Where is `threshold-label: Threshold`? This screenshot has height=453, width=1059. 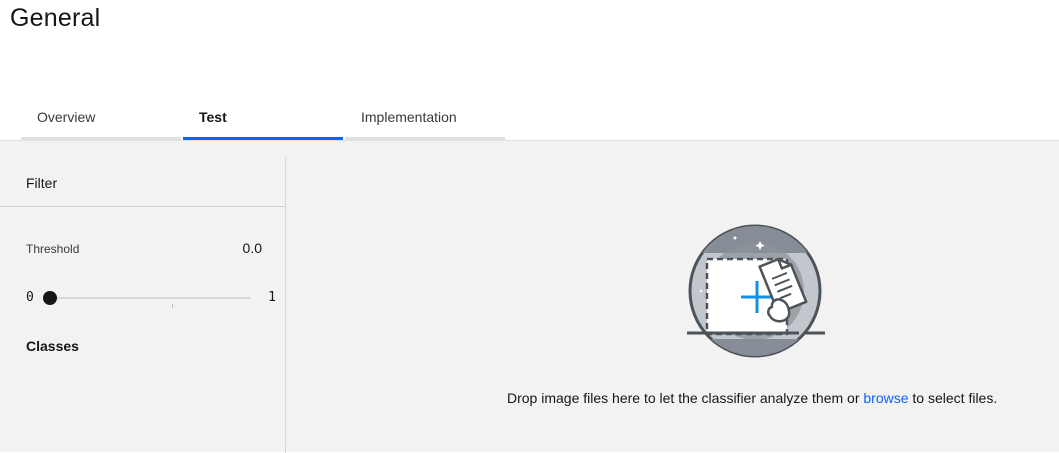
threshold-label: Threshold is located at coordinates (53, 249).